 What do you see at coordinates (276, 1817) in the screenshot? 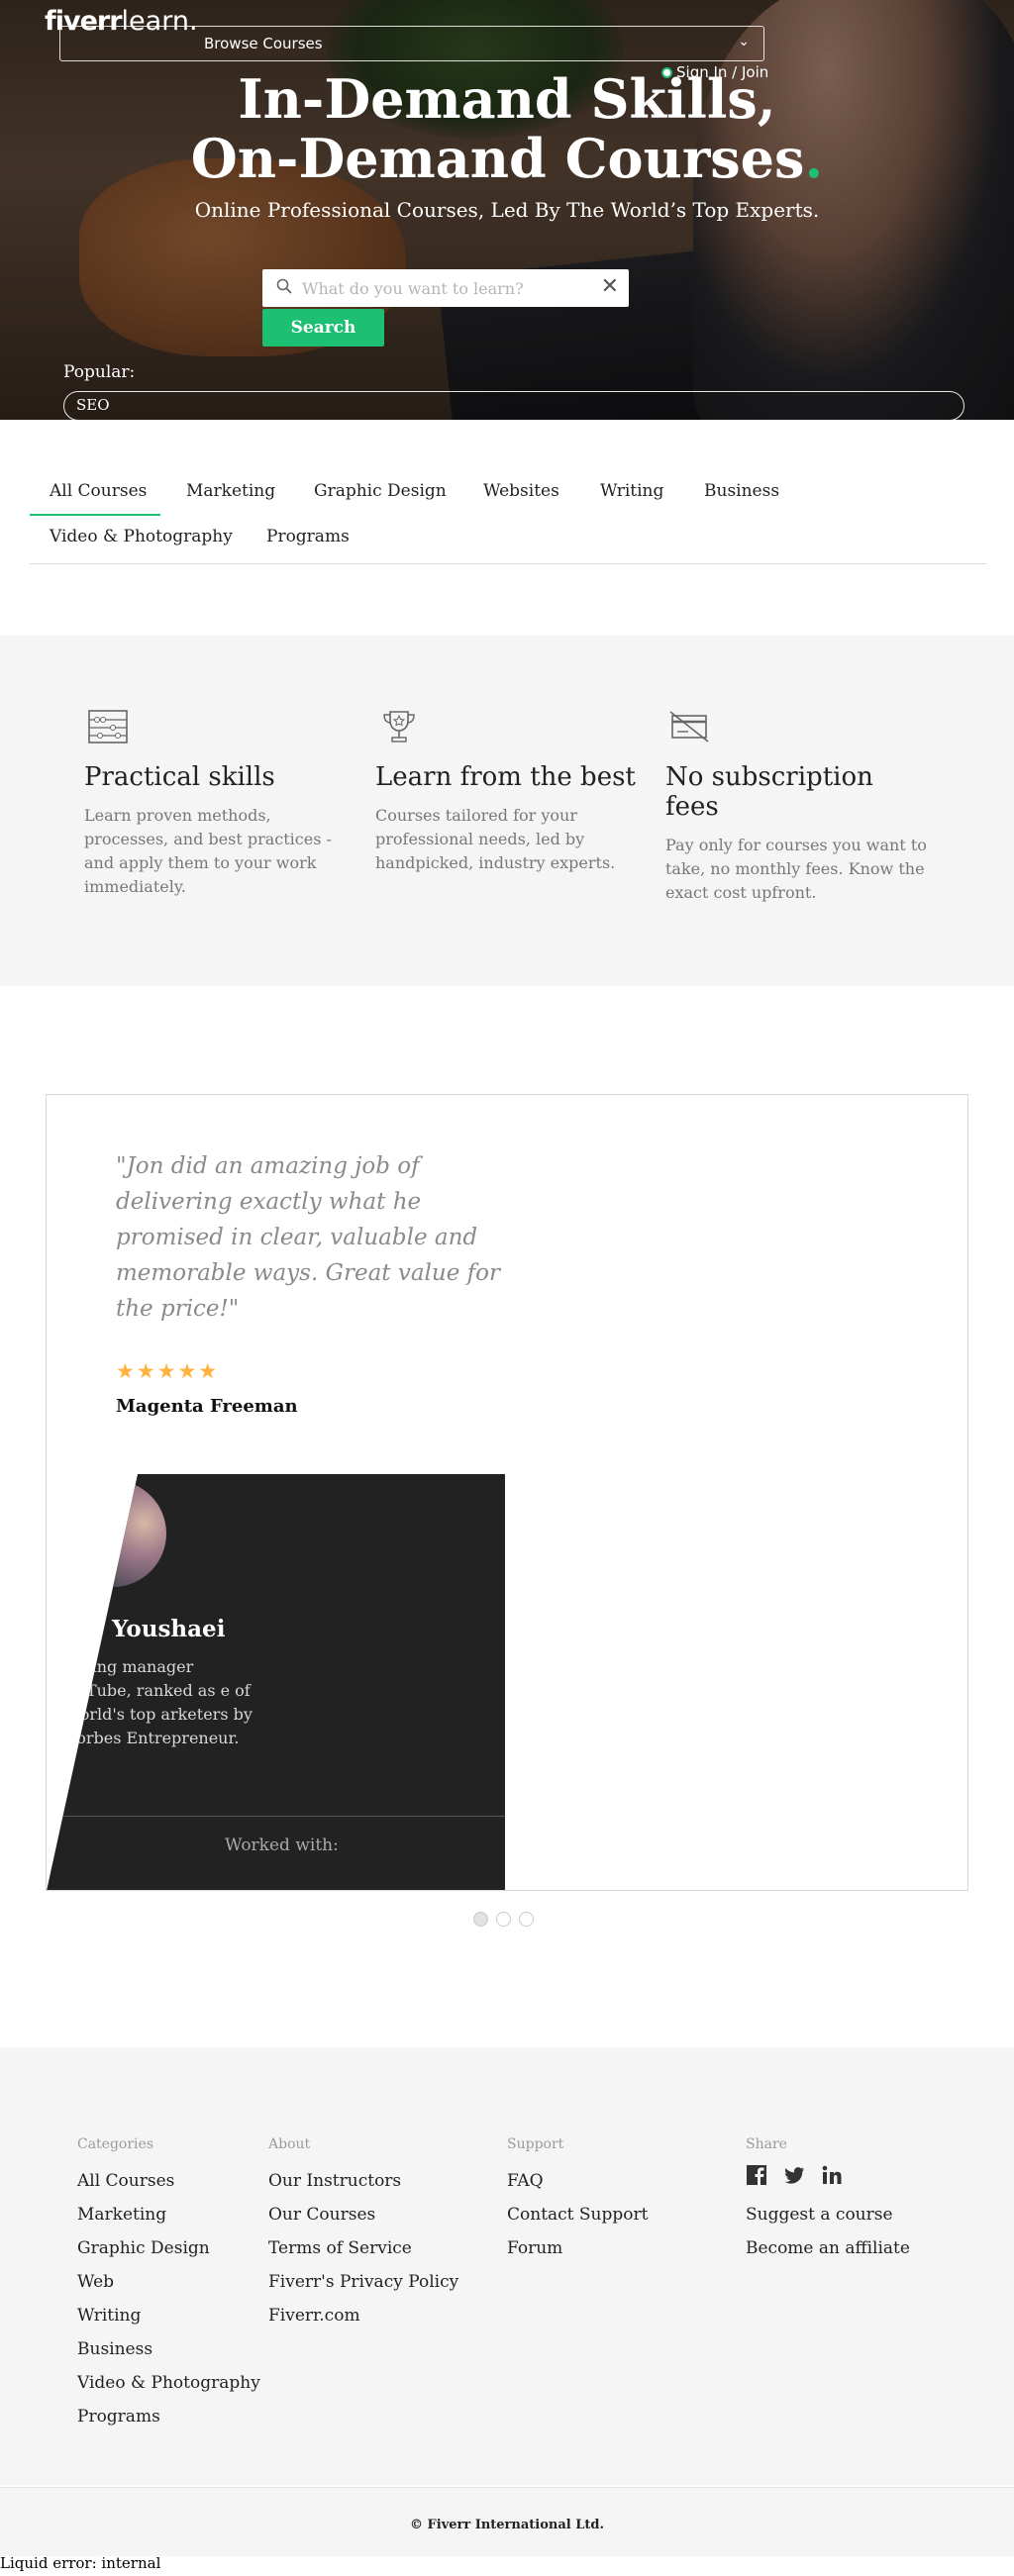
I see `divider` at bounding box center [276, 1817].